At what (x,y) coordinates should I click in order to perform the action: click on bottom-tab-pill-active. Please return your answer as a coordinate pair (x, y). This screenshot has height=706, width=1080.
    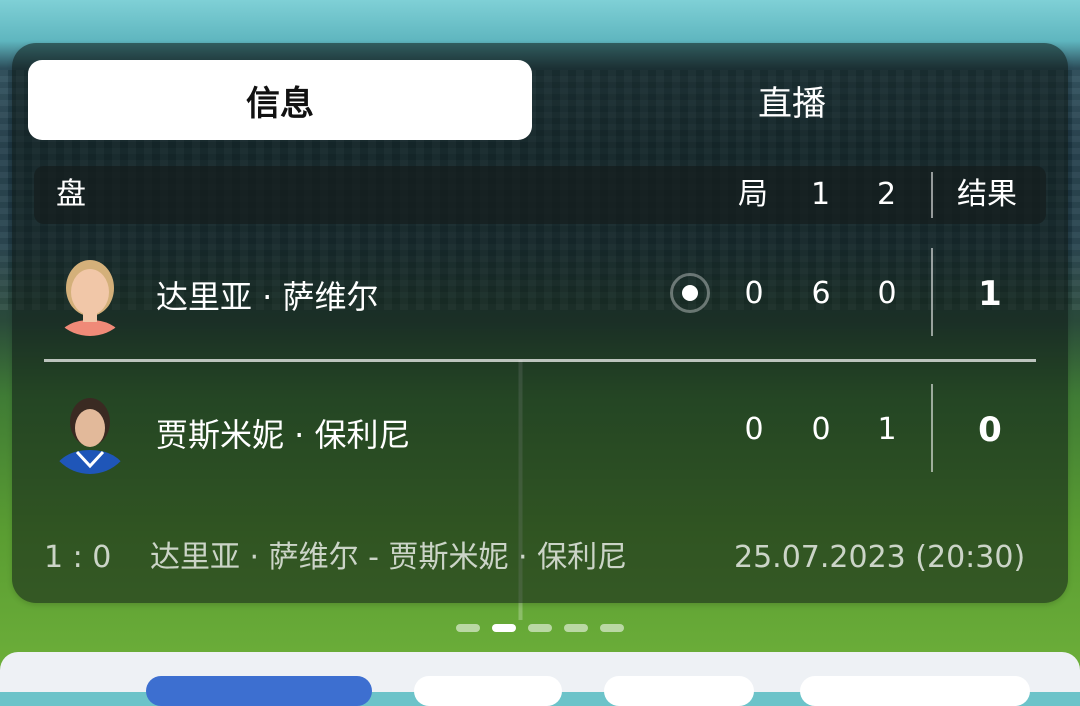
    Looking at the image, I should click on (259, 691).